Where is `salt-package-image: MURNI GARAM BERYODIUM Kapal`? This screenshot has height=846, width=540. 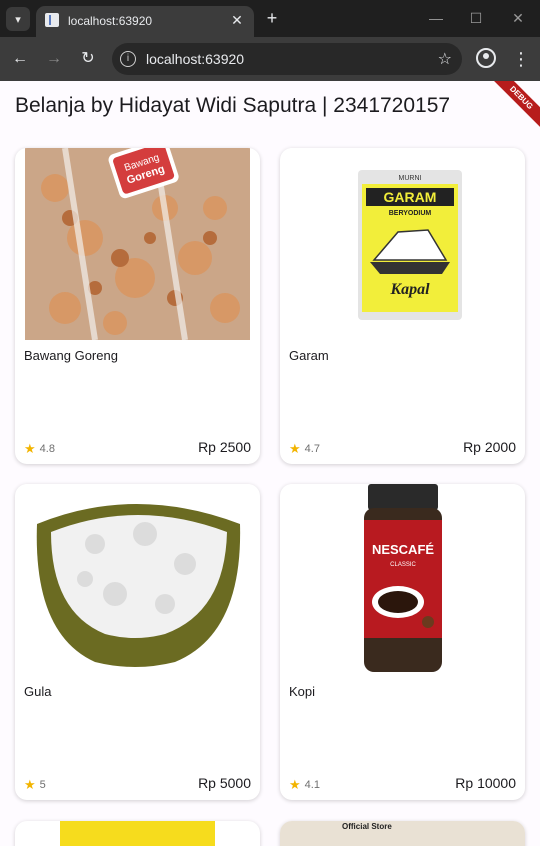 salt-package-image: MURNI GARAM BERYODIUM Kapal is located at coordinates (402, 244).